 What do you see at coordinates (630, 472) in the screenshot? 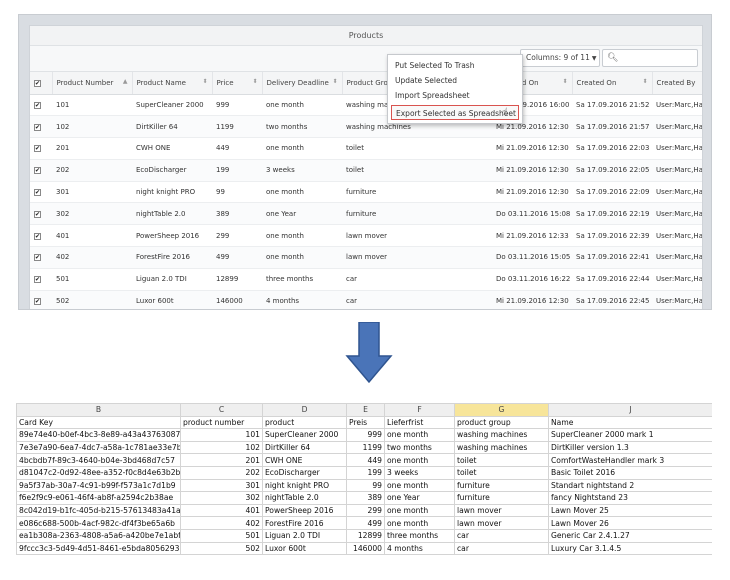
I see `spreadsheet-cell: Basic Toilet 2016` at bounding box center [630, 472].